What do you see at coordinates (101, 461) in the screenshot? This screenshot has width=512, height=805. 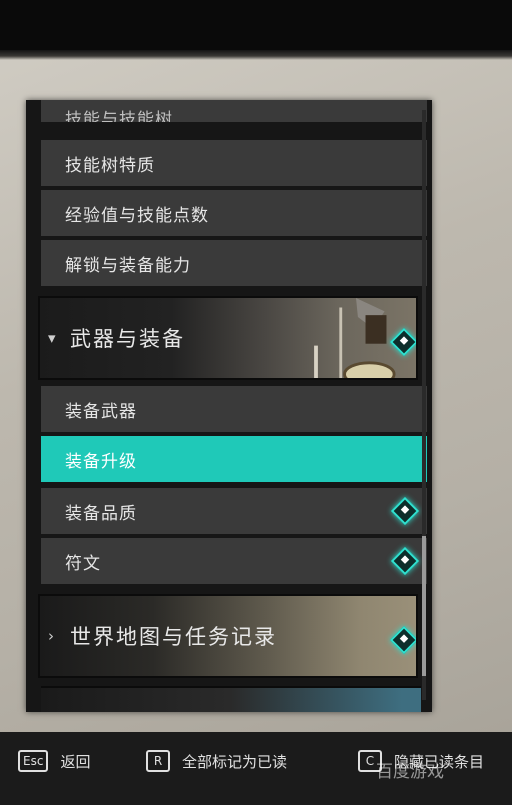 I see `menu-item-label: 装备升级` at bounding box center [101, 461].